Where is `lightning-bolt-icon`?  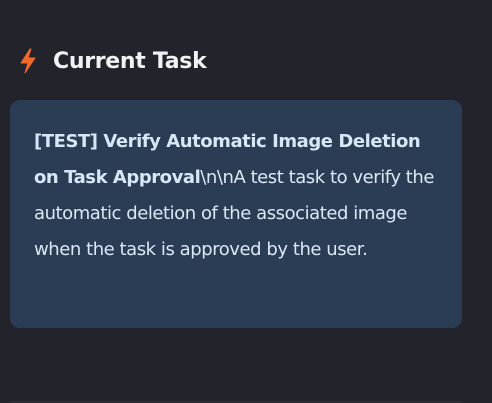
lightning-bolt-icon is located at coordinates (28, 61).